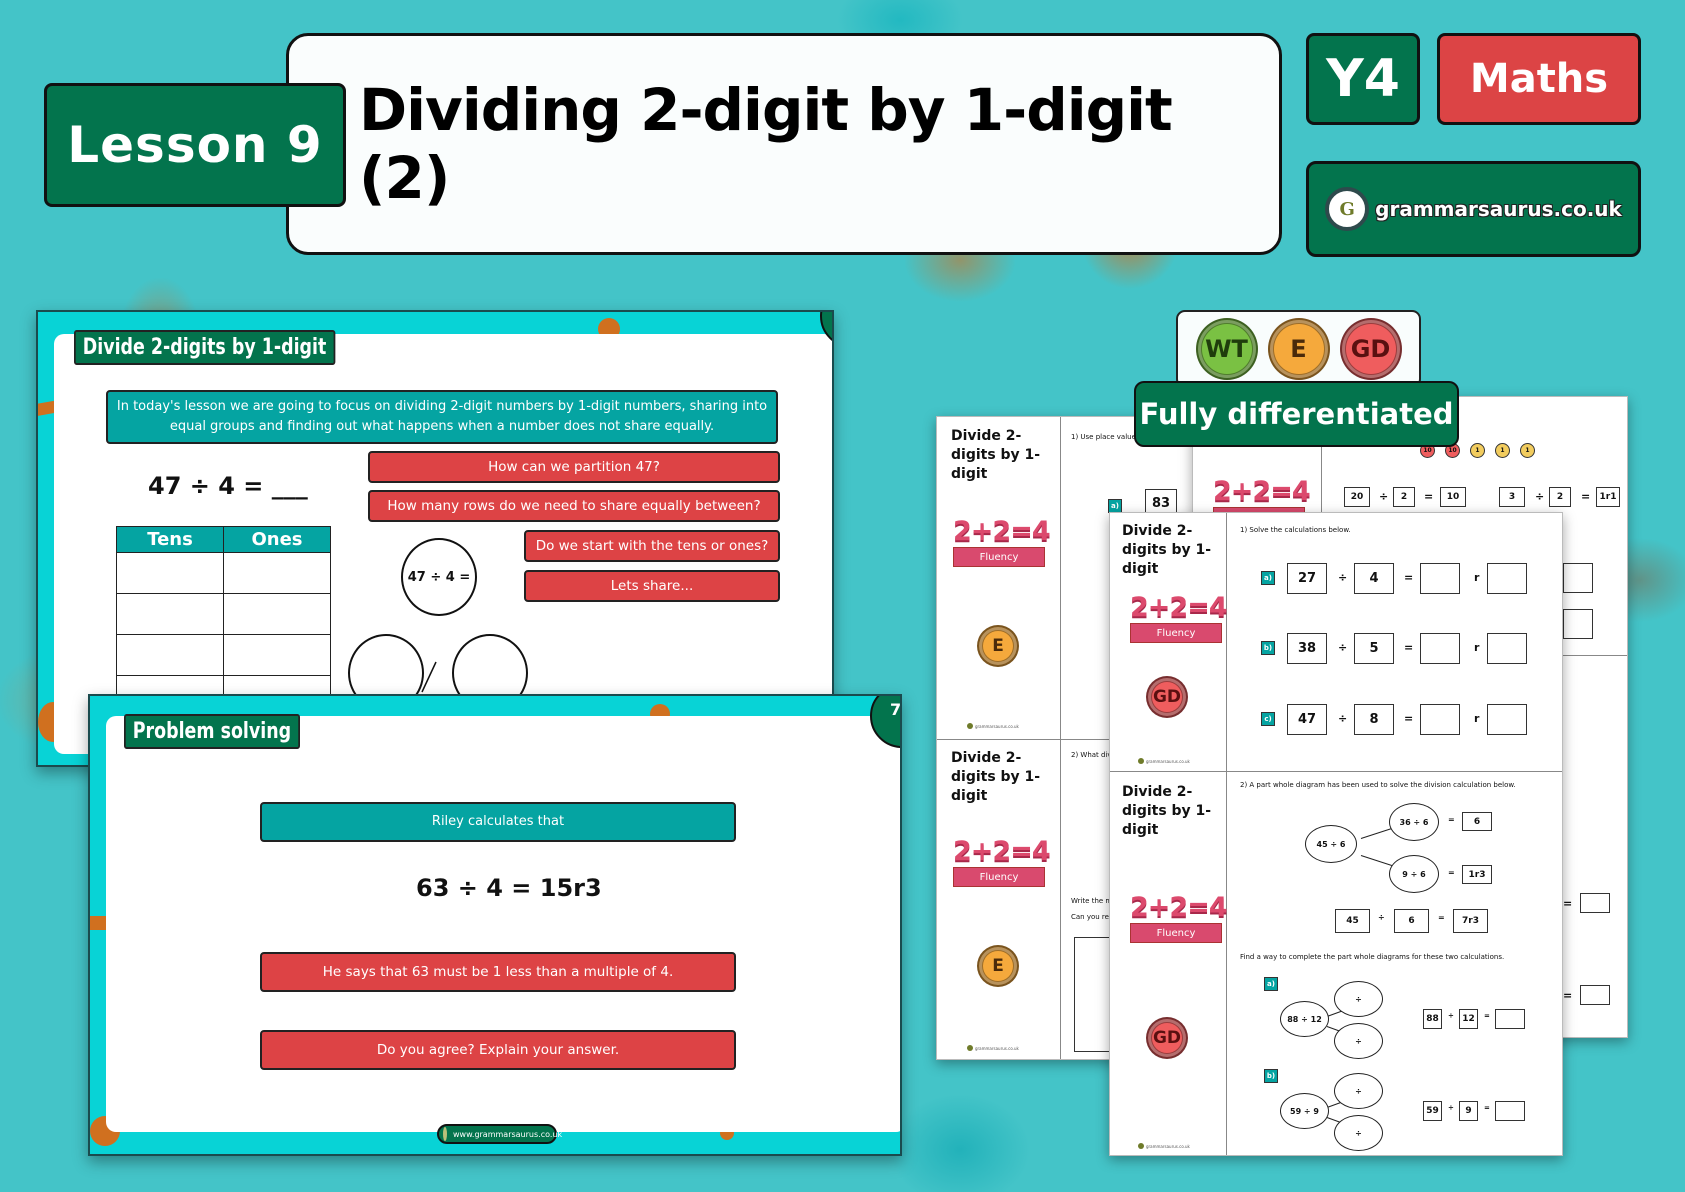 Image resolution: width=1685 pixels, height=1192 pixels. Describe the element at coordinates (1357, 497) in the screenshot. I see `calc-box: 20` at that location.